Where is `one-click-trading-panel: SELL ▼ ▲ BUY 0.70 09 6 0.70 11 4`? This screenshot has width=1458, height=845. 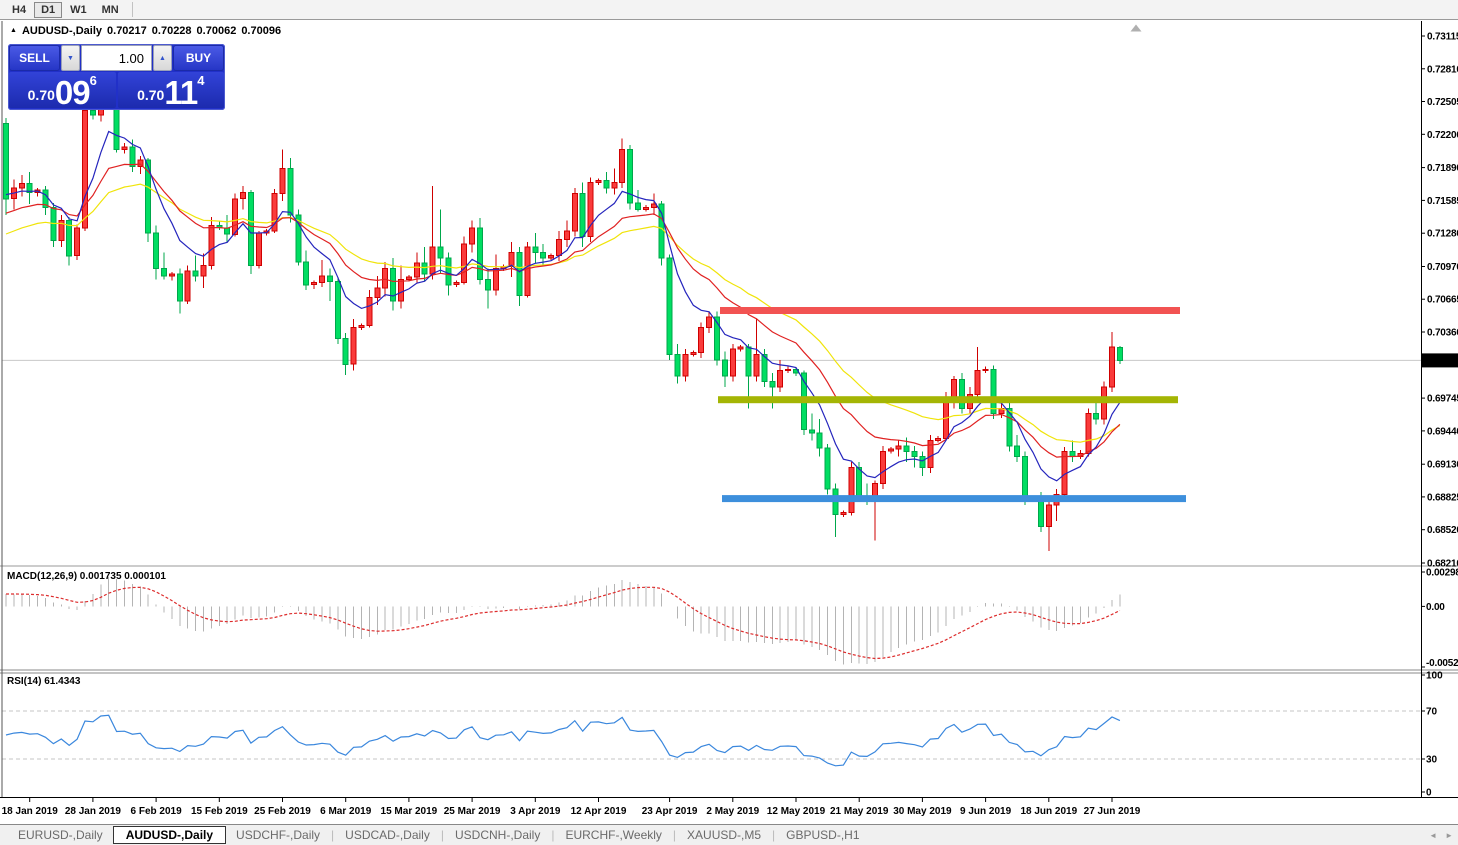 one-click-trading-panel: SELL ▼ ▲ BUY 0.70 09 6 0.70 11 4 is located at coordinates (116, 77).